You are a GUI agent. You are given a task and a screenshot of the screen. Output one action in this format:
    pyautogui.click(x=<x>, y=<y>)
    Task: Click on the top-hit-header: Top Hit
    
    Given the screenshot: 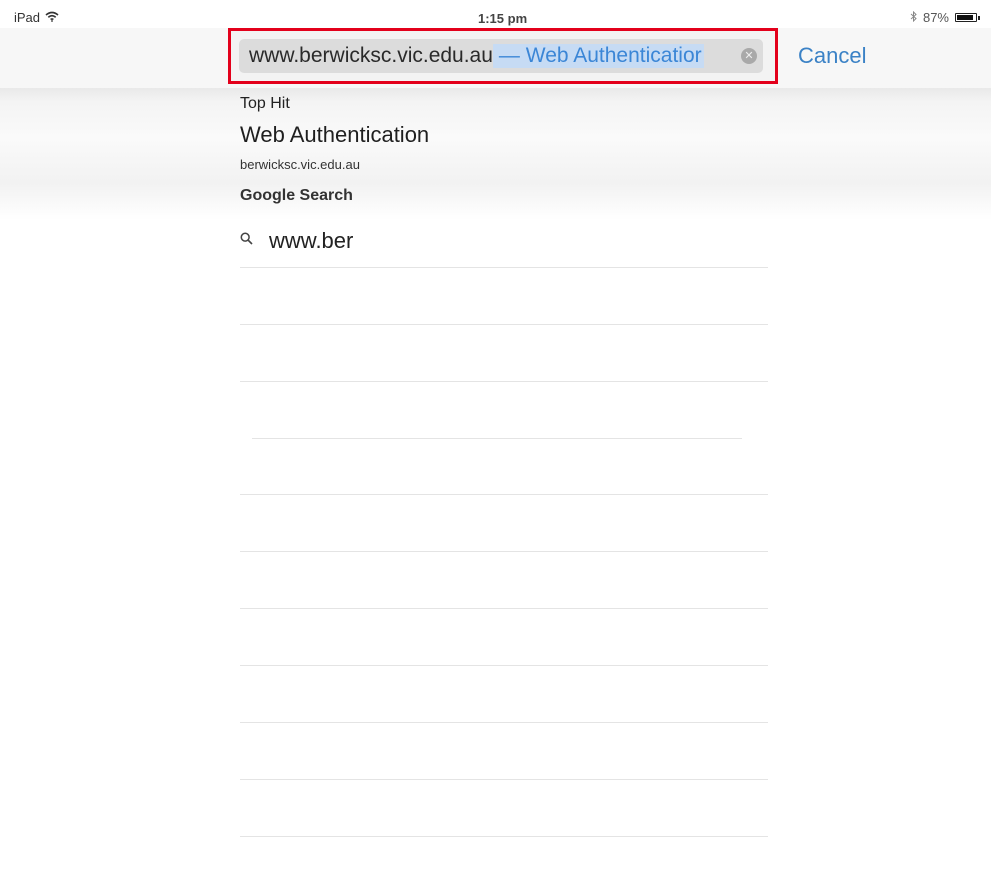 What is the action you would take?
    pyautogui.click(x=265, y=103)
    